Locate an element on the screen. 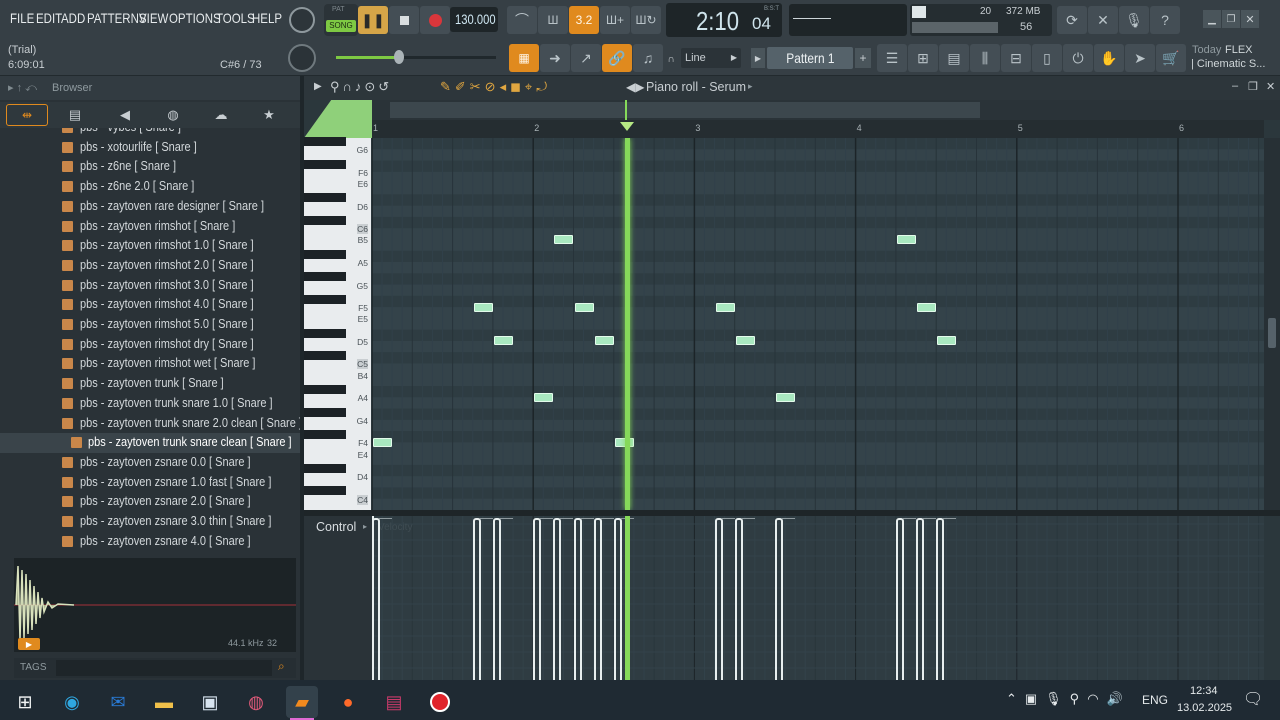 The width and height of the screenshot is (1280, 720). pat-song-toggle: PAT SONG is located at coordinates (341, 20).